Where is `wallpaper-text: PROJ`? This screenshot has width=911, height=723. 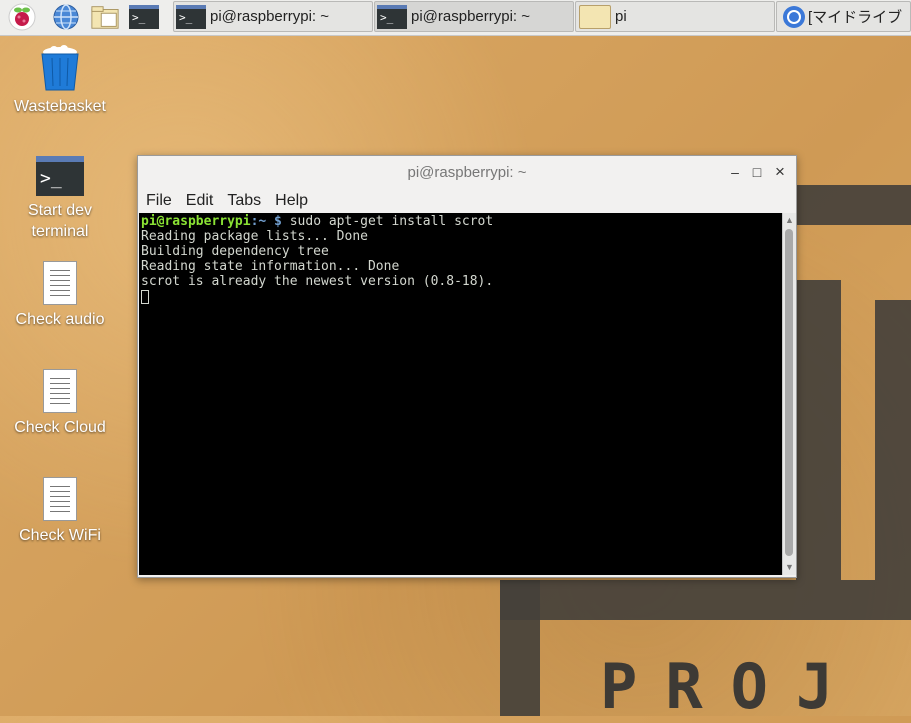
wallpaper-text: PROJ is located at coordinates (731, 686).